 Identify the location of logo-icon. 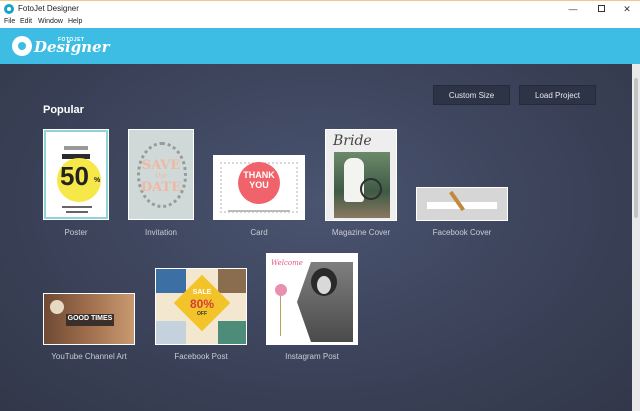
(22, 46).